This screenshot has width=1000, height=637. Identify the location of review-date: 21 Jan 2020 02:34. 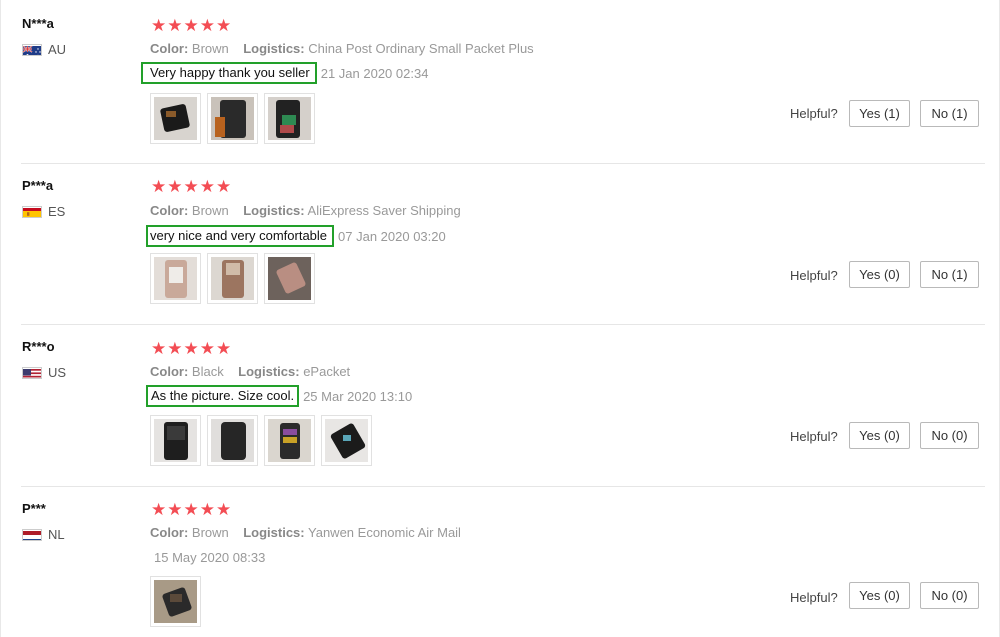
(374, 73).